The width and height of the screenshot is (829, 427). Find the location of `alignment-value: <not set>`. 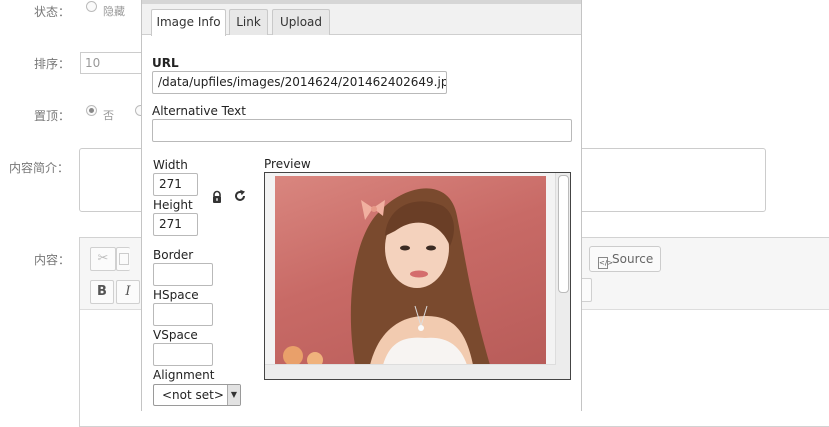

alignment-value: <not set> is located at coordinates (193, 395).